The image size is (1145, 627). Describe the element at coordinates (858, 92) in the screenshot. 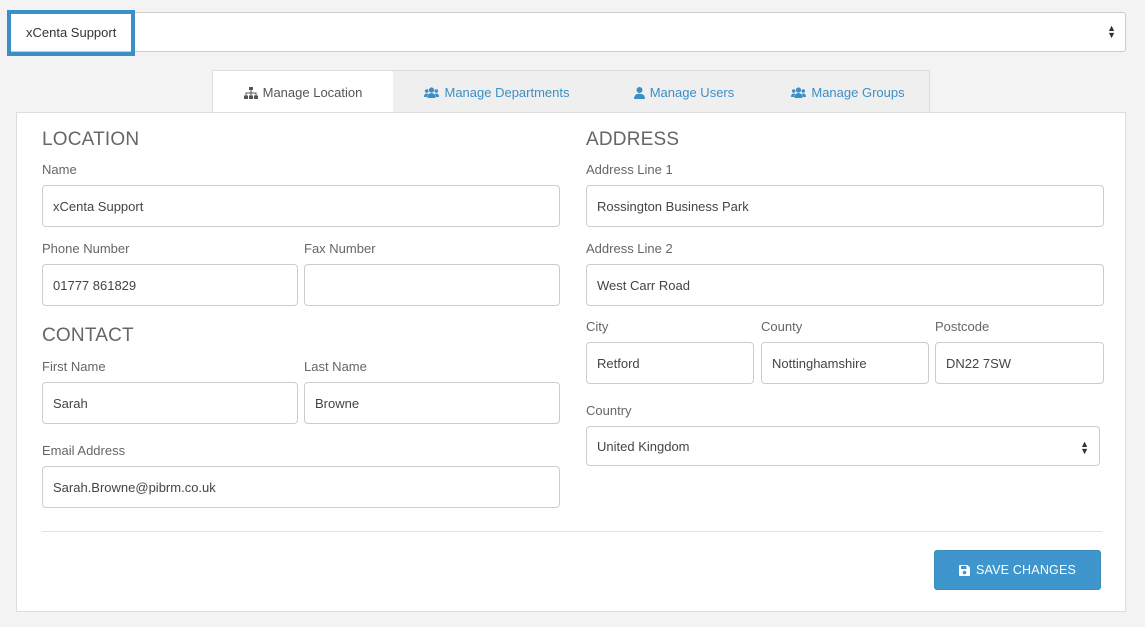

I see `tab-label: Manage Groups` at that location.